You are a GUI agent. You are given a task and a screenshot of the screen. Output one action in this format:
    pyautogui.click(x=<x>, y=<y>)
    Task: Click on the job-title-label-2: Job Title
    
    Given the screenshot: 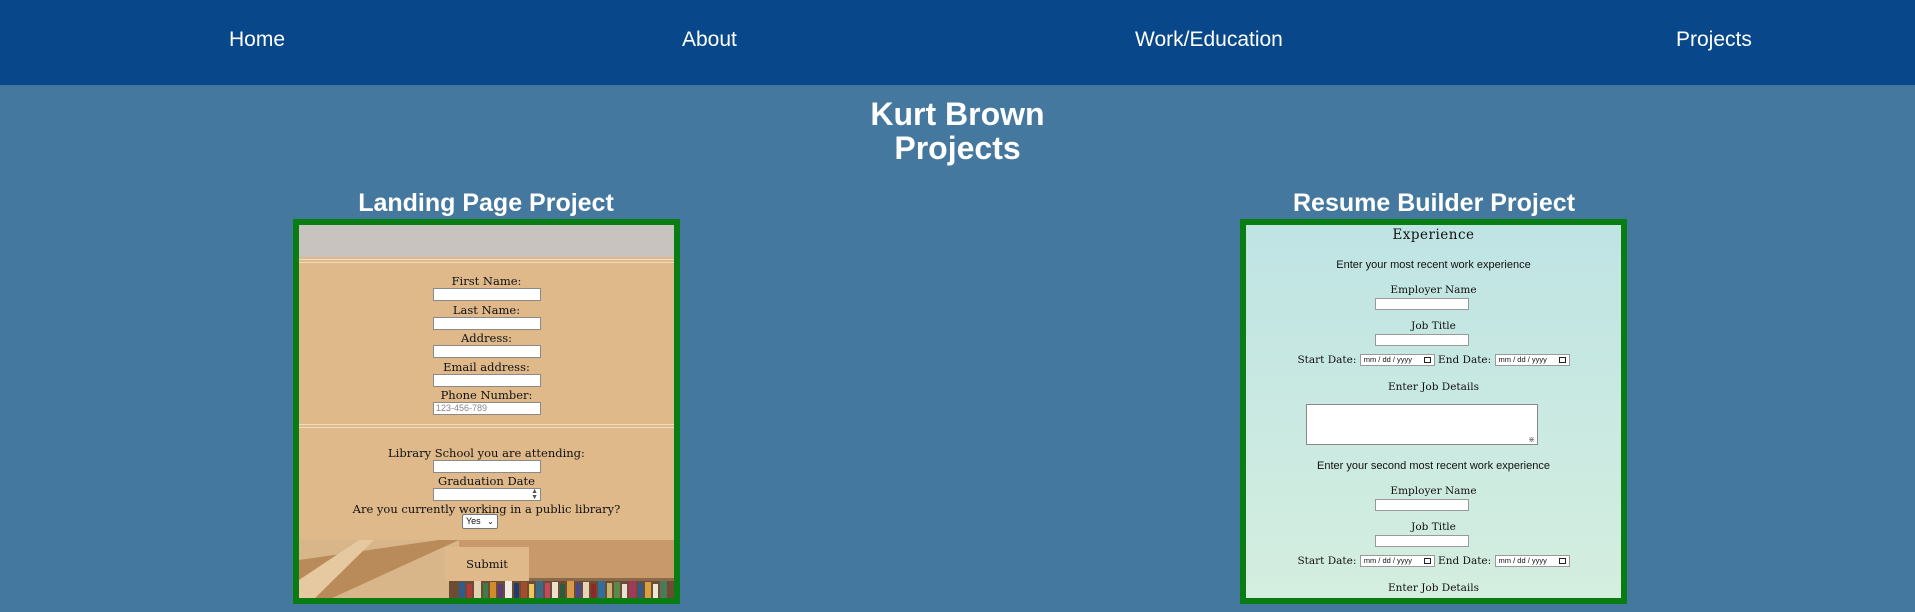 What is the action you would take?
    pyautogui.click(x=1433, y=527)
    